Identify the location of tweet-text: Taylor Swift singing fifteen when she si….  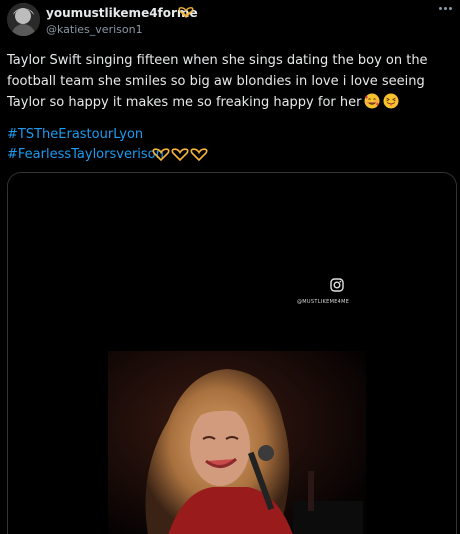
(232, 81).